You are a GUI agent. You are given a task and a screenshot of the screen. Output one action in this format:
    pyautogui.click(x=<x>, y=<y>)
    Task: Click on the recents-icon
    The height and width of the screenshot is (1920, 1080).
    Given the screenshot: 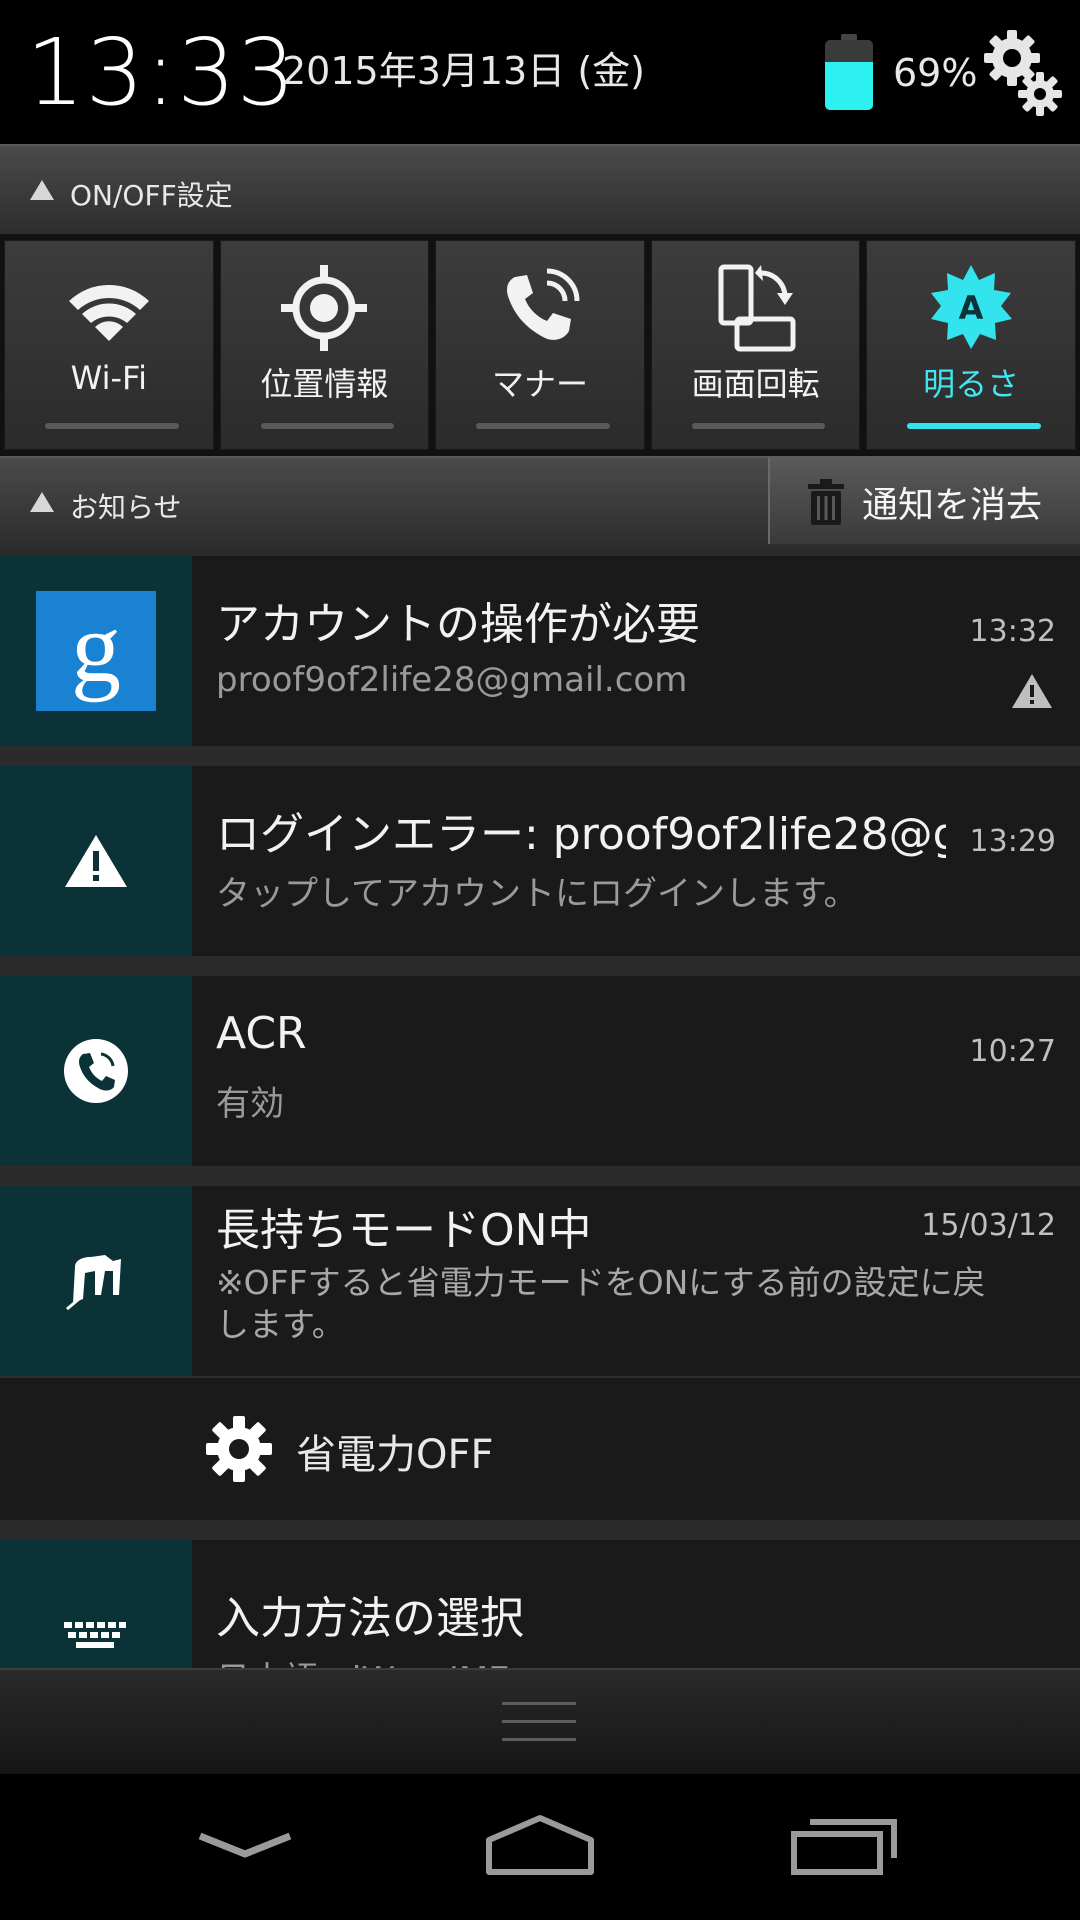 What is the action you would take?
    pyautogui.click(x=845, y=1846)
    